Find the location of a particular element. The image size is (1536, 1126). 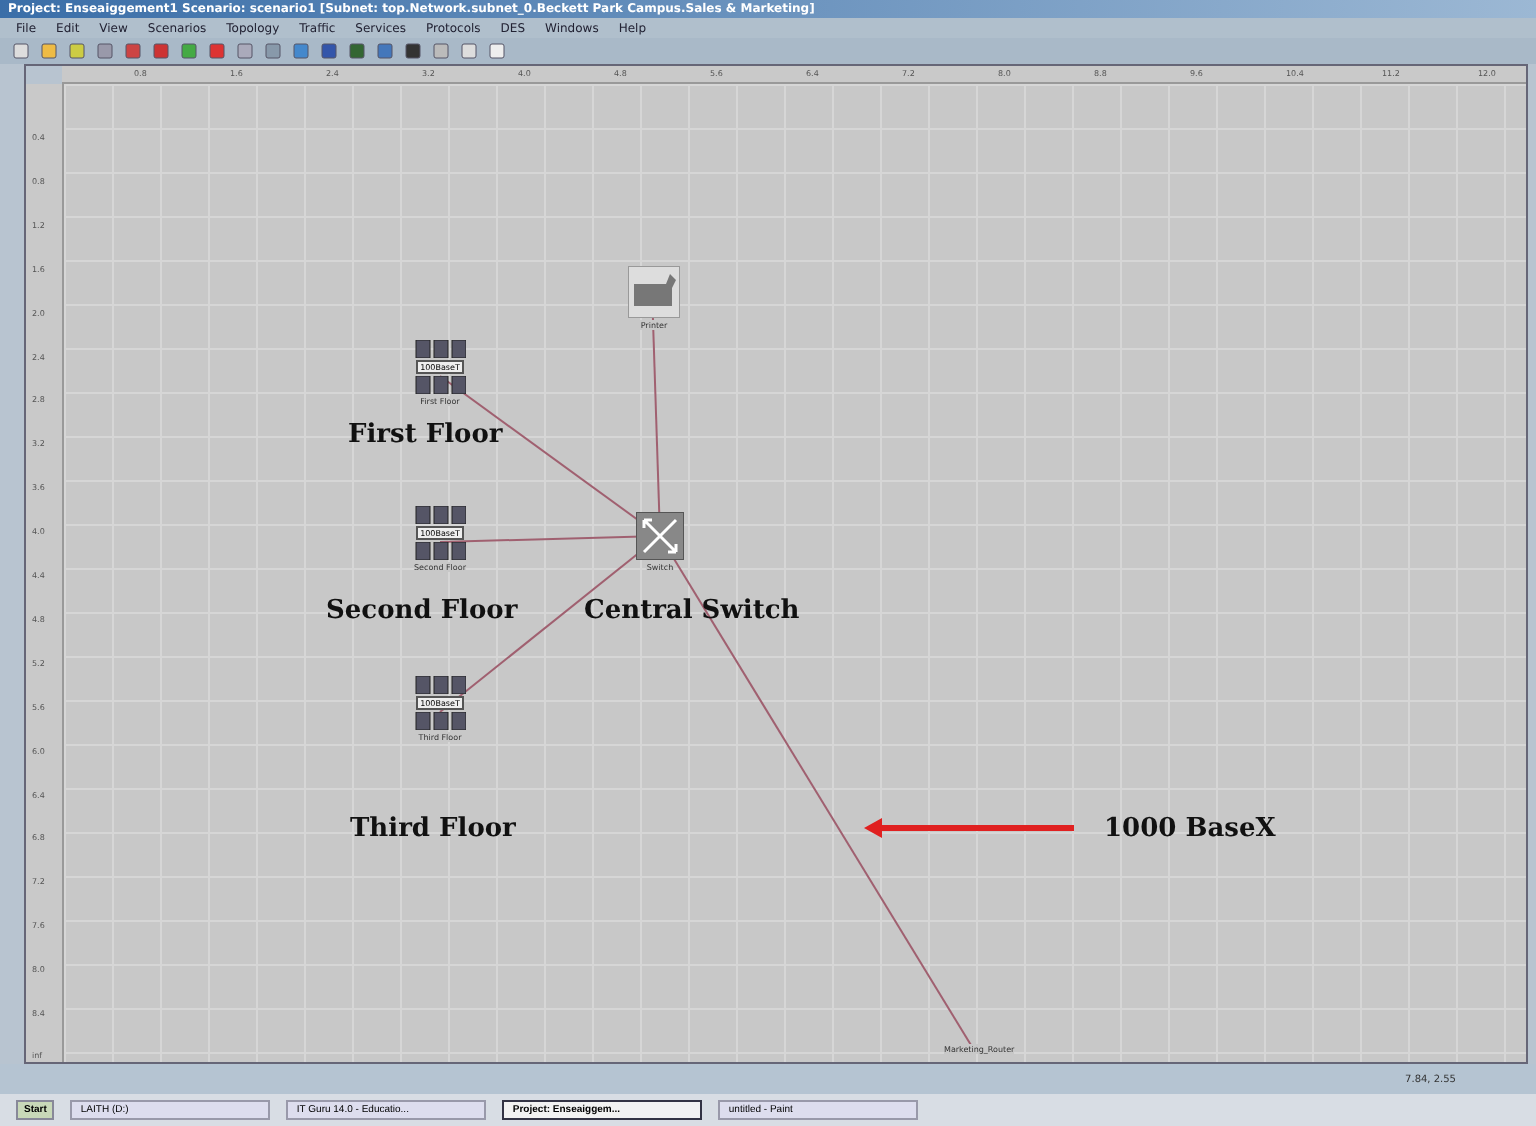

annotation-text: 1000 BaseX is located at coordinates (1190, 829).